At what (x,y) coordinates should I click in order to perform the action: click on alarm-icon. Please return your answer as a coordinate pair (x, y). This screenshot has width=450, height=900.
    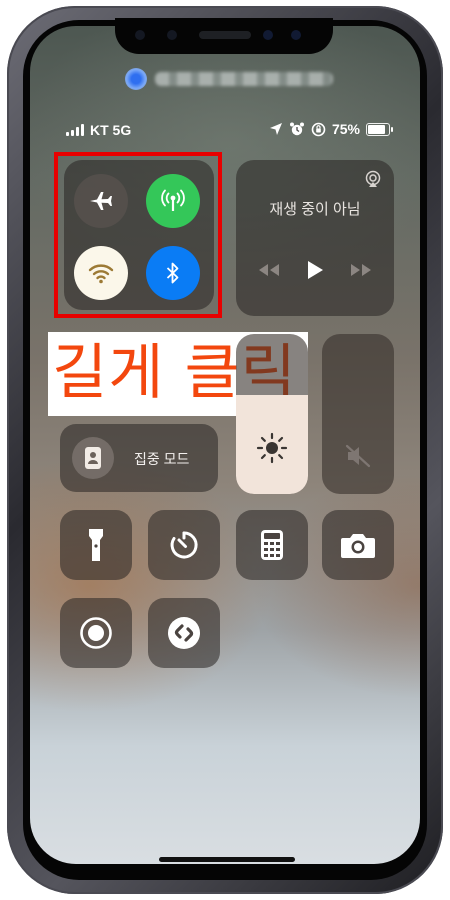
    Looking at the image, I should click on (296, 129).